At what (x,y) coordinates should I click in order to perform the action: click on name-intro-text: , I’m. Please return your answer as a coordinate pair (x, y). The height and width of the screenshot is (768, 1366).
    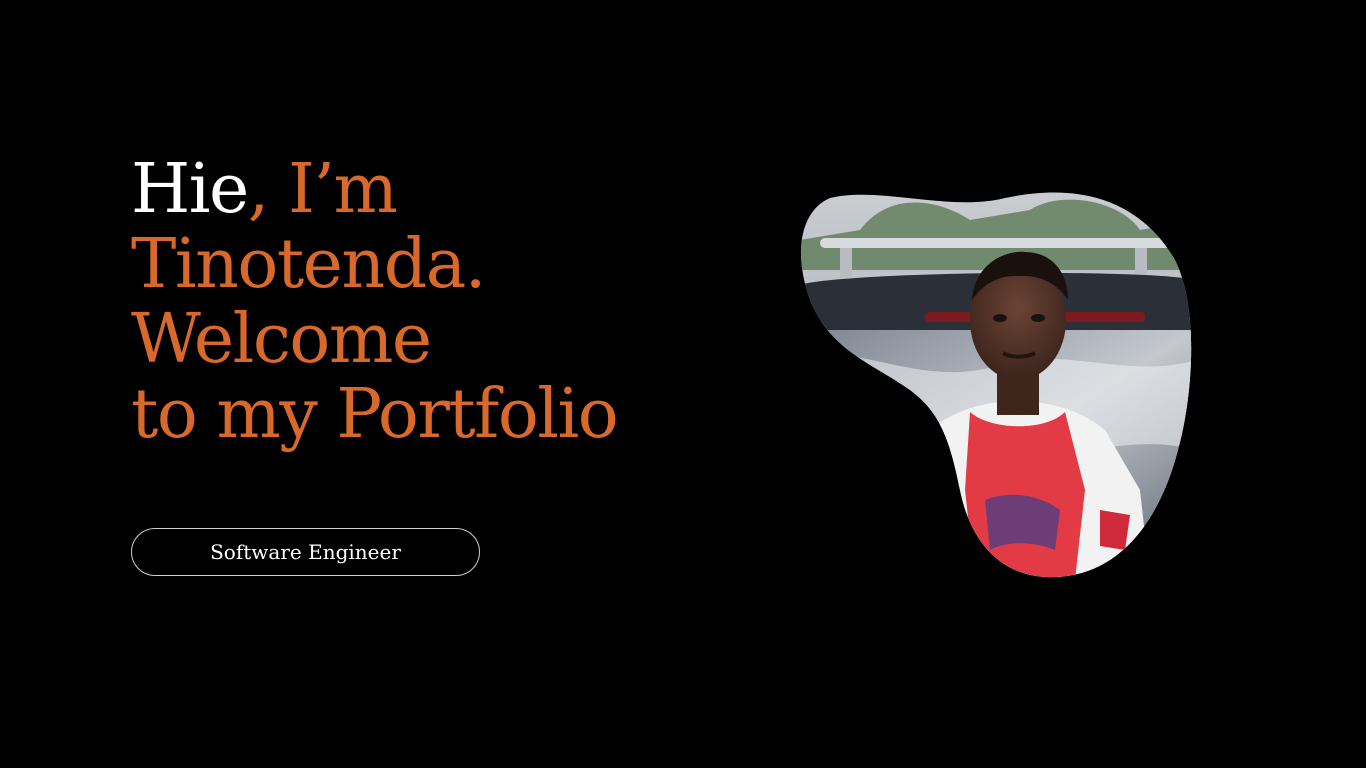
    Looking at the image, I should click on (322, 189).